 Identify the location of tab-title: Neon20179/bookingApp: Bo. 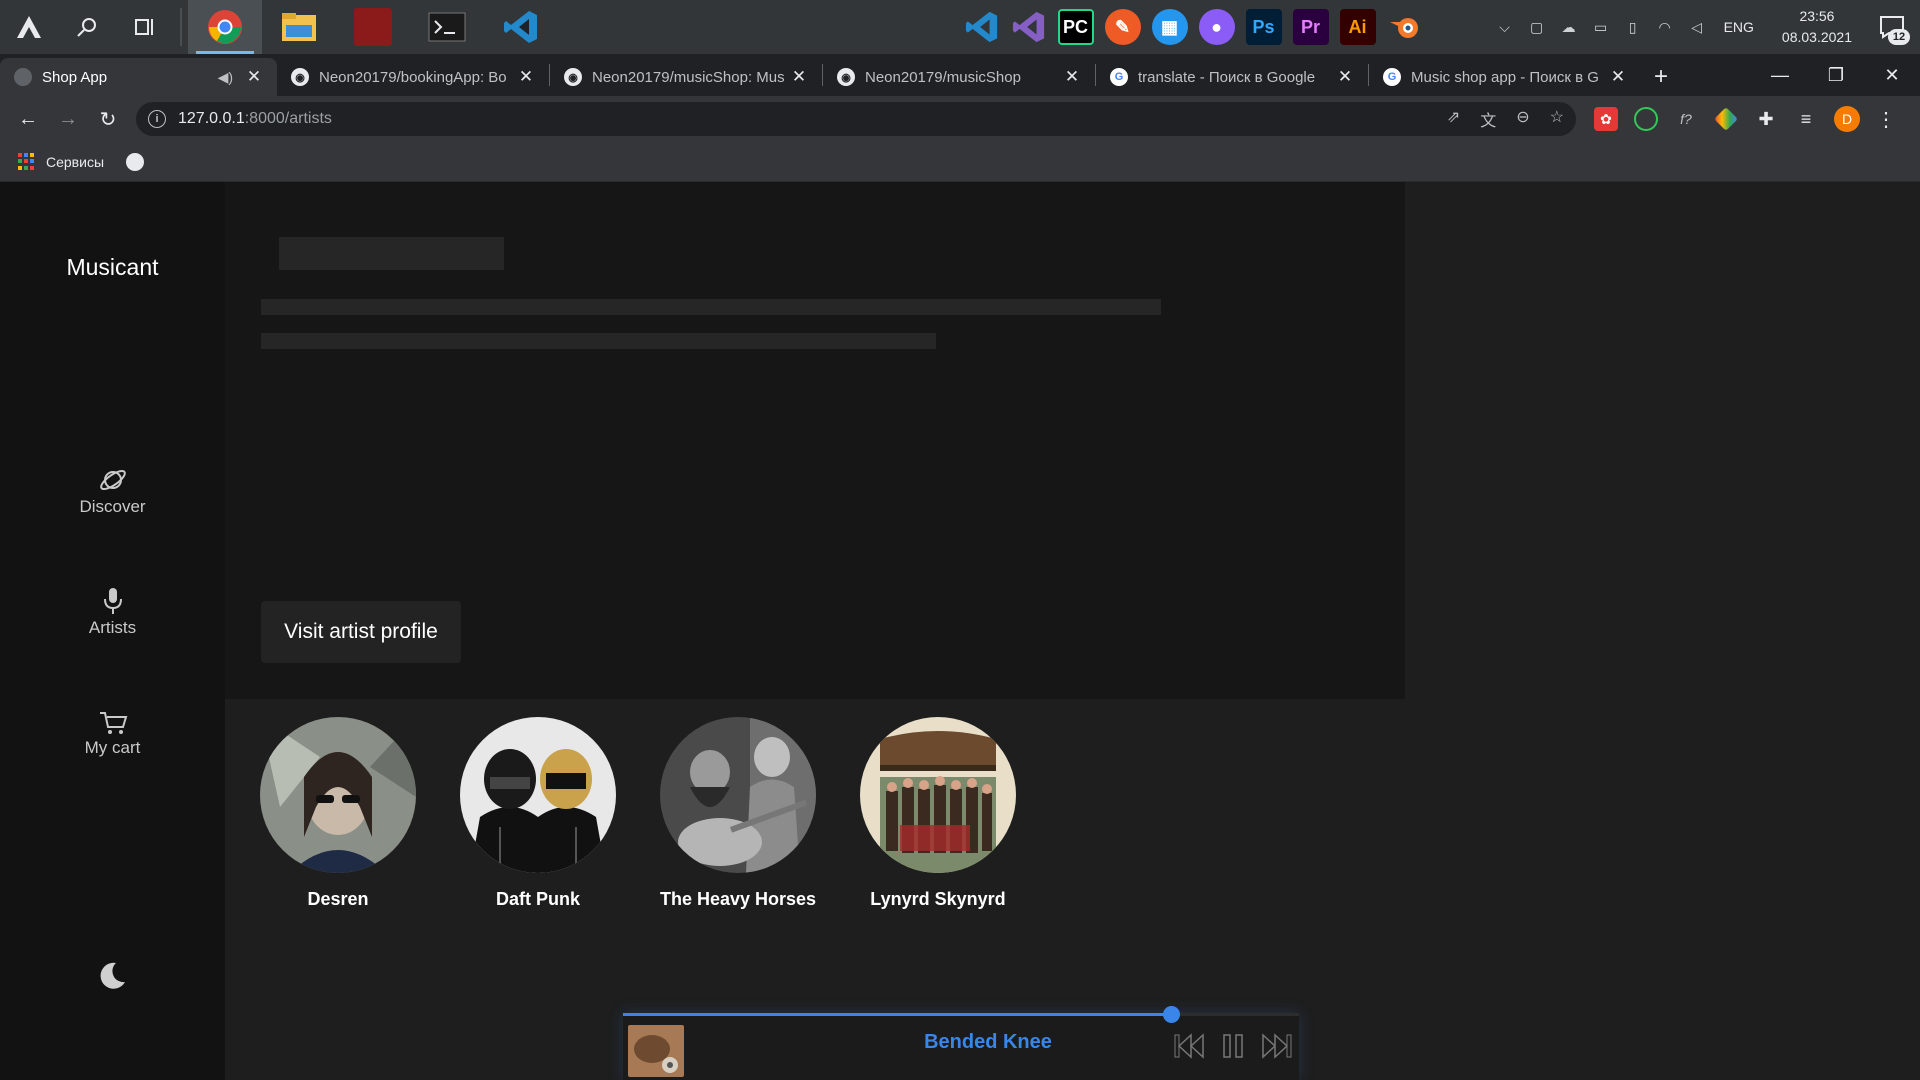
(413, 77).